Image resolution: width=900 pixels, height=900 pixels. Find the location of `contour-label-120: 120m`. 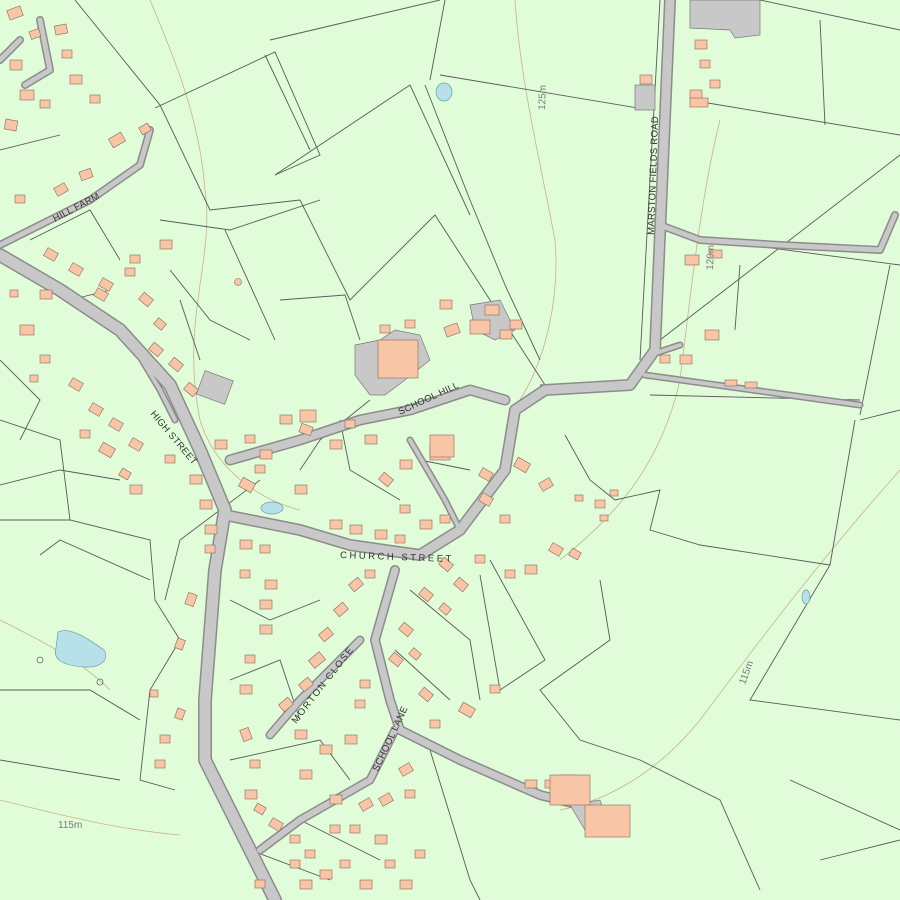

contour-label-120: 120m is located at coordinates (711, 257).